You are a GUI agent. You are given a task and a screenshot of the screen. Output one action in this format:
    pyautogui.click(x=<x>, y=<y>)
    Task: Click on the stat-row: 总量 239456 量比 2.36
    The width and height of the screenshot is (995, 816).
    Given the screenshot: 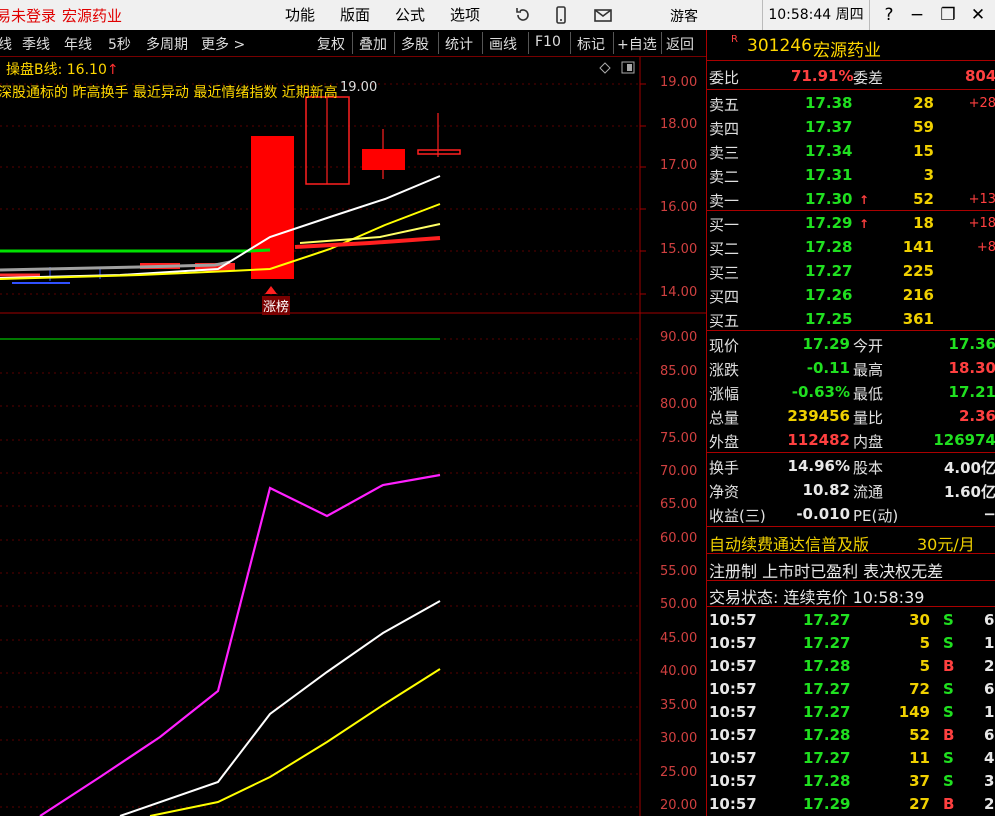 What is the action you would take?
    pyautogui.click(x=852, y=417)
    